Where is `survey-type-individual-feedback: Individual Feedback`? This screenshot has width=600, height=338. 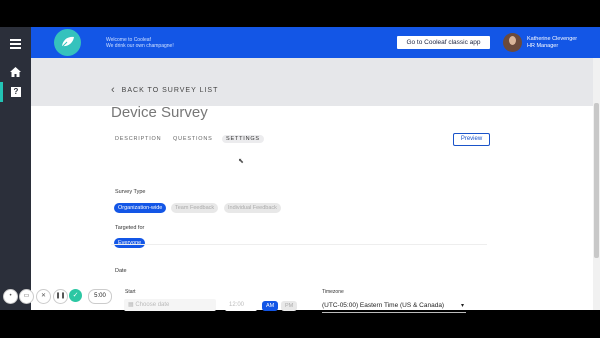 survey-type-individual-feedback: Individual Feedback is located at coordinates (252, 208).